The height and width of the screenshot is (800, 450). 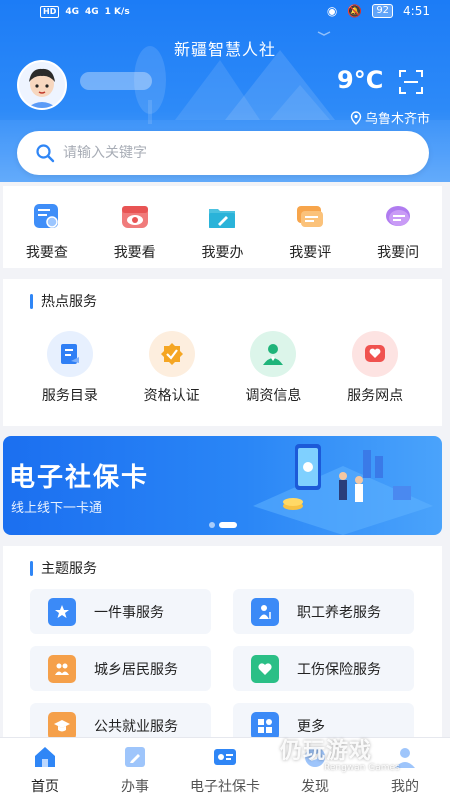 I want to click on temperature: 9°C, so click(x=360, y=80).